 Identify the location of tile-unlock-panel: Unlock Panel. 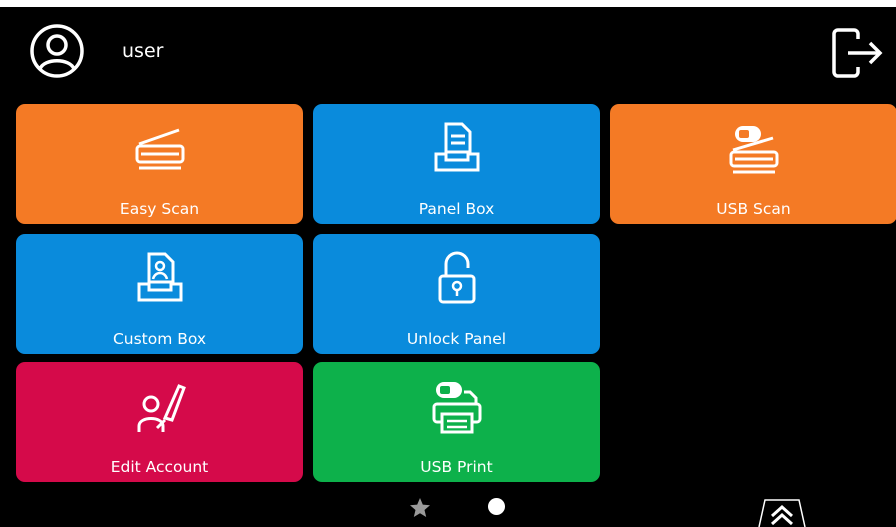
(456, 294).